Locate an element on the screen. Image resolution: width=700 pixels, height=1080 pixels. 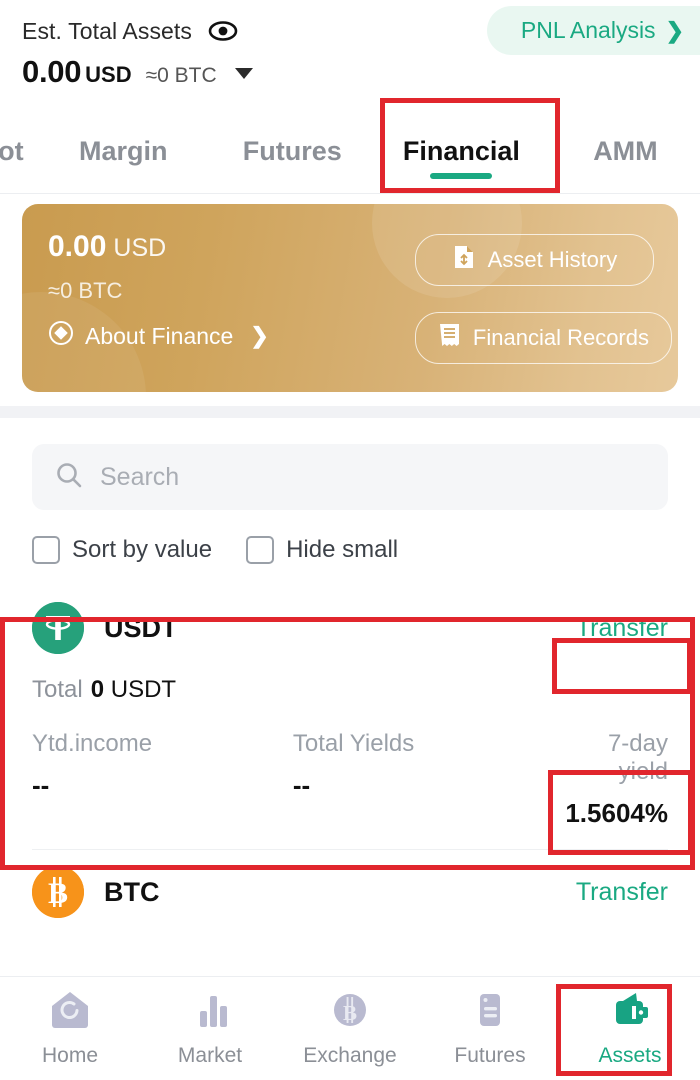
document-transfer-icon is located at coordinates (464, 260).